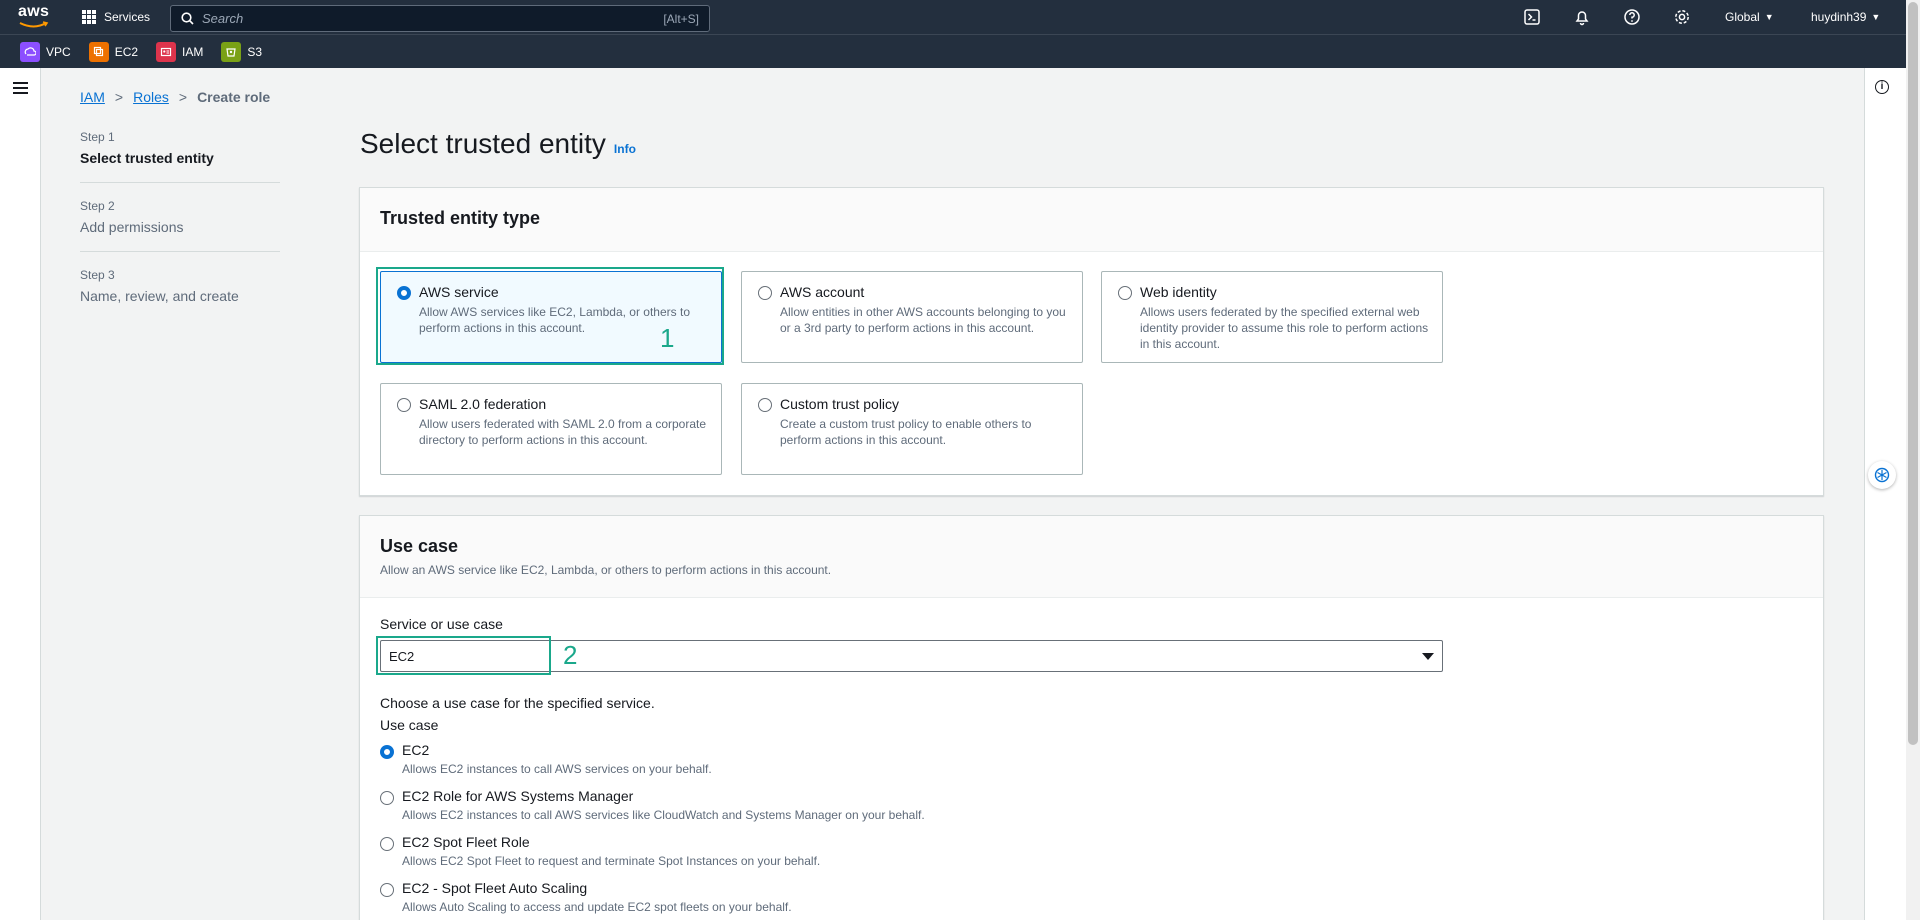 Image resolution: width=1920 pixels, height=920 pixels. I want to click on right-rail, so click(1885, 494).